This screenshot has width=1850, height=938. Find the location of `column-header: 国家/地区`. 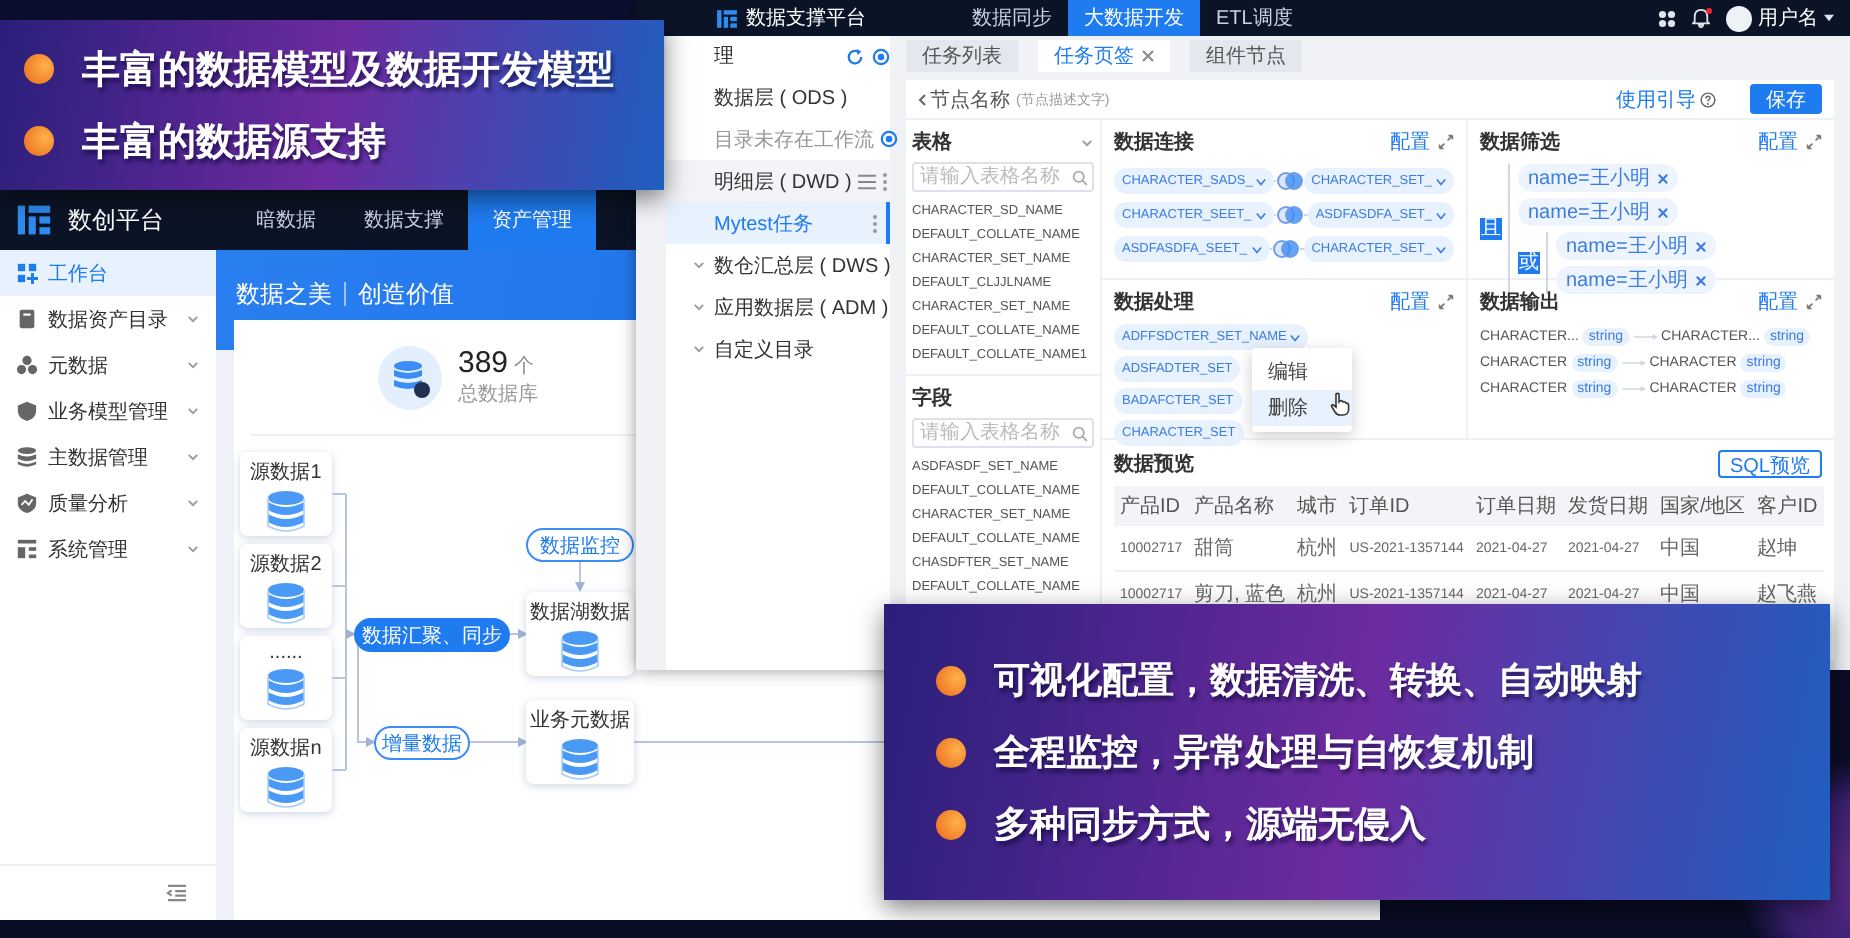

column-header: 国家/地区 is located at coordinates (1702, 506).